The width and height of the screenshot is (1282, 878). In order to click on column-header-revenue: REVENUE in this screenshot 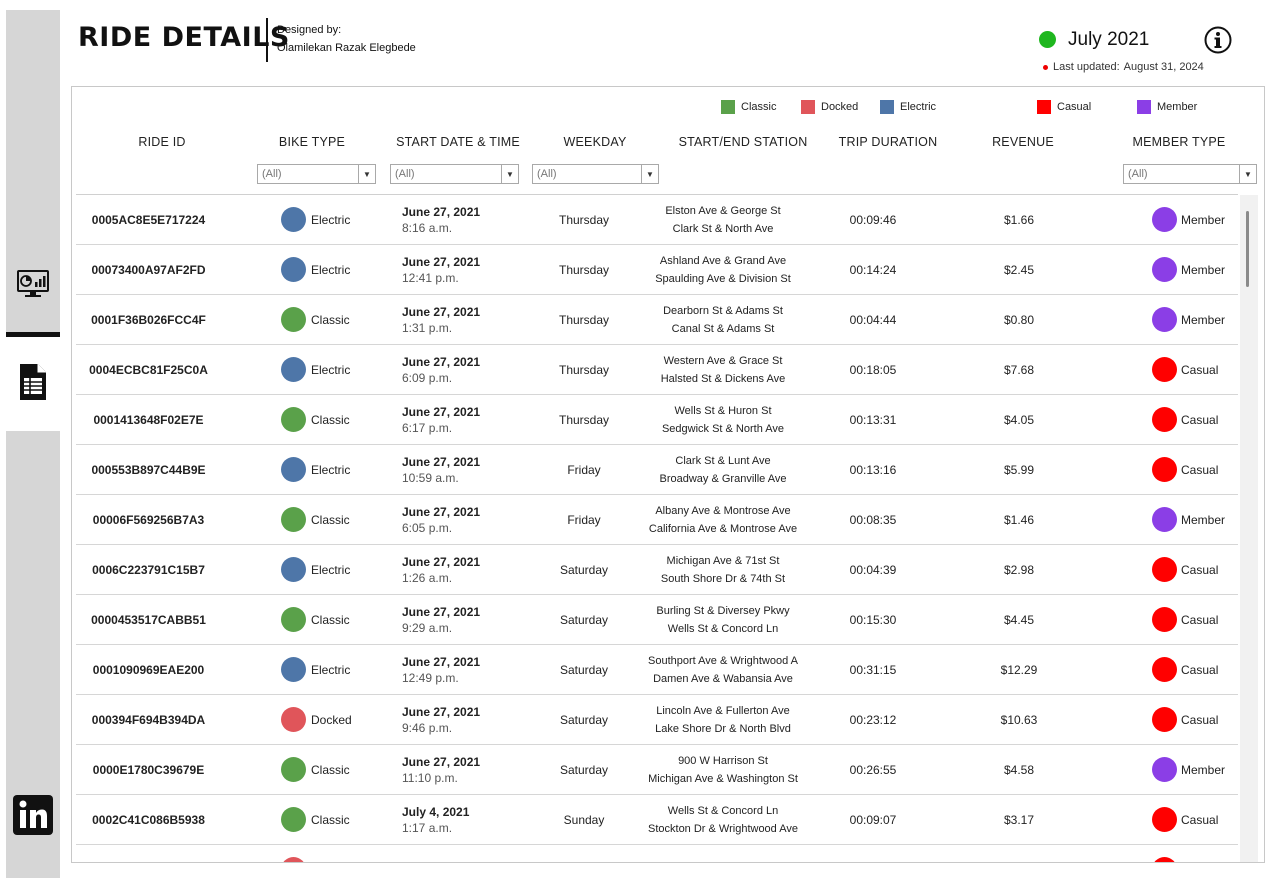, I will do `click(1023, 142)`.